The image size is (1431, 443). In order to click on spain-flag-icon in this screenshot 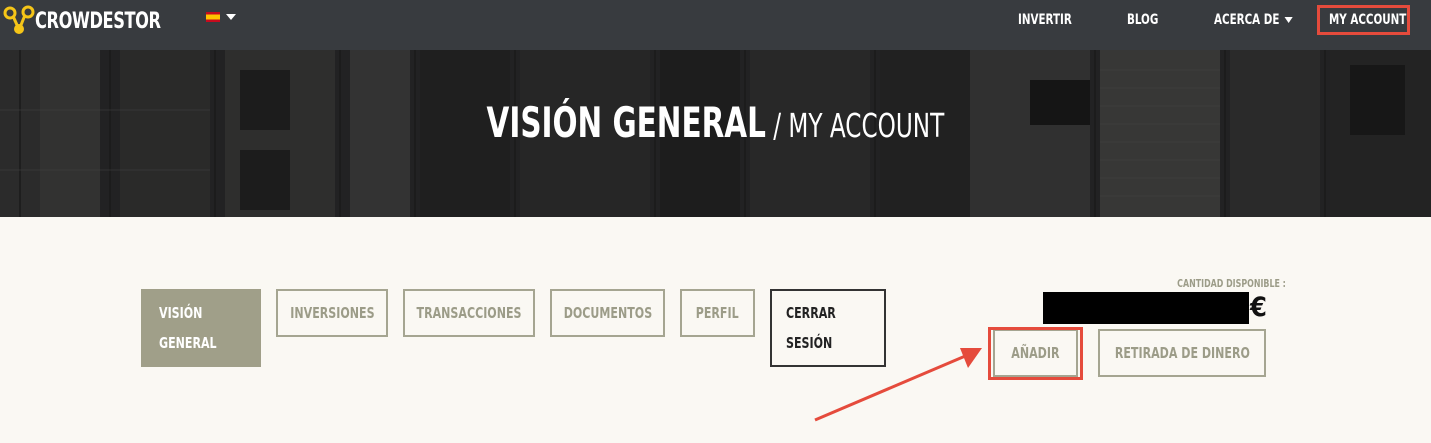, I will do `click(213, 17)`.